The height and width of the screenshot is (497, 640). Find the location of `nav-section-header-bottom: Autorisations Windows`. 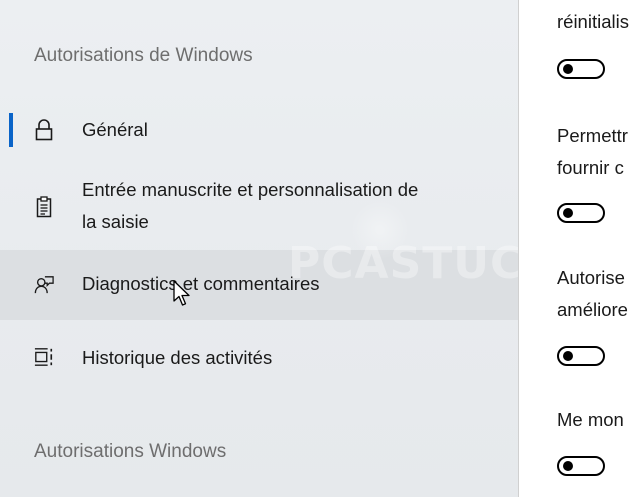

nav-section-header-bottom: Autorisations Windows is located at coordinates (130, 451).